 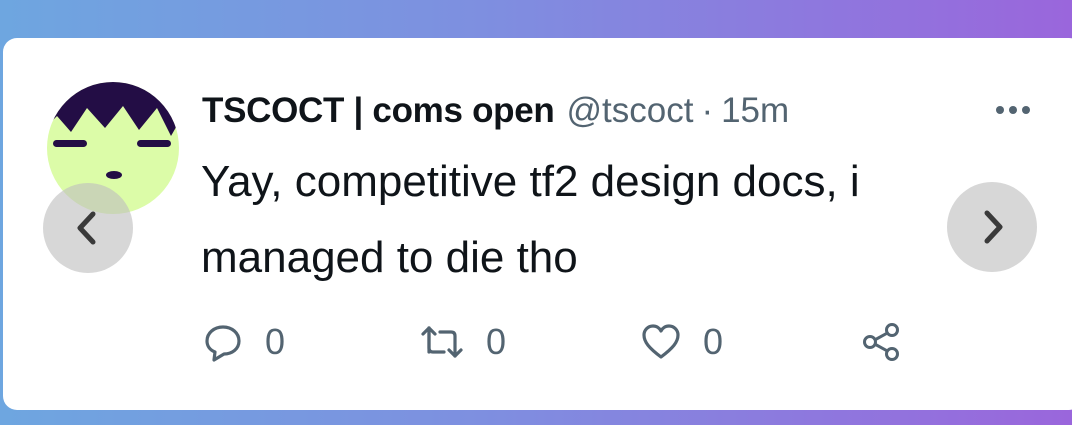 I want to click on chevron-right-icon, so click(x=993, y=227).